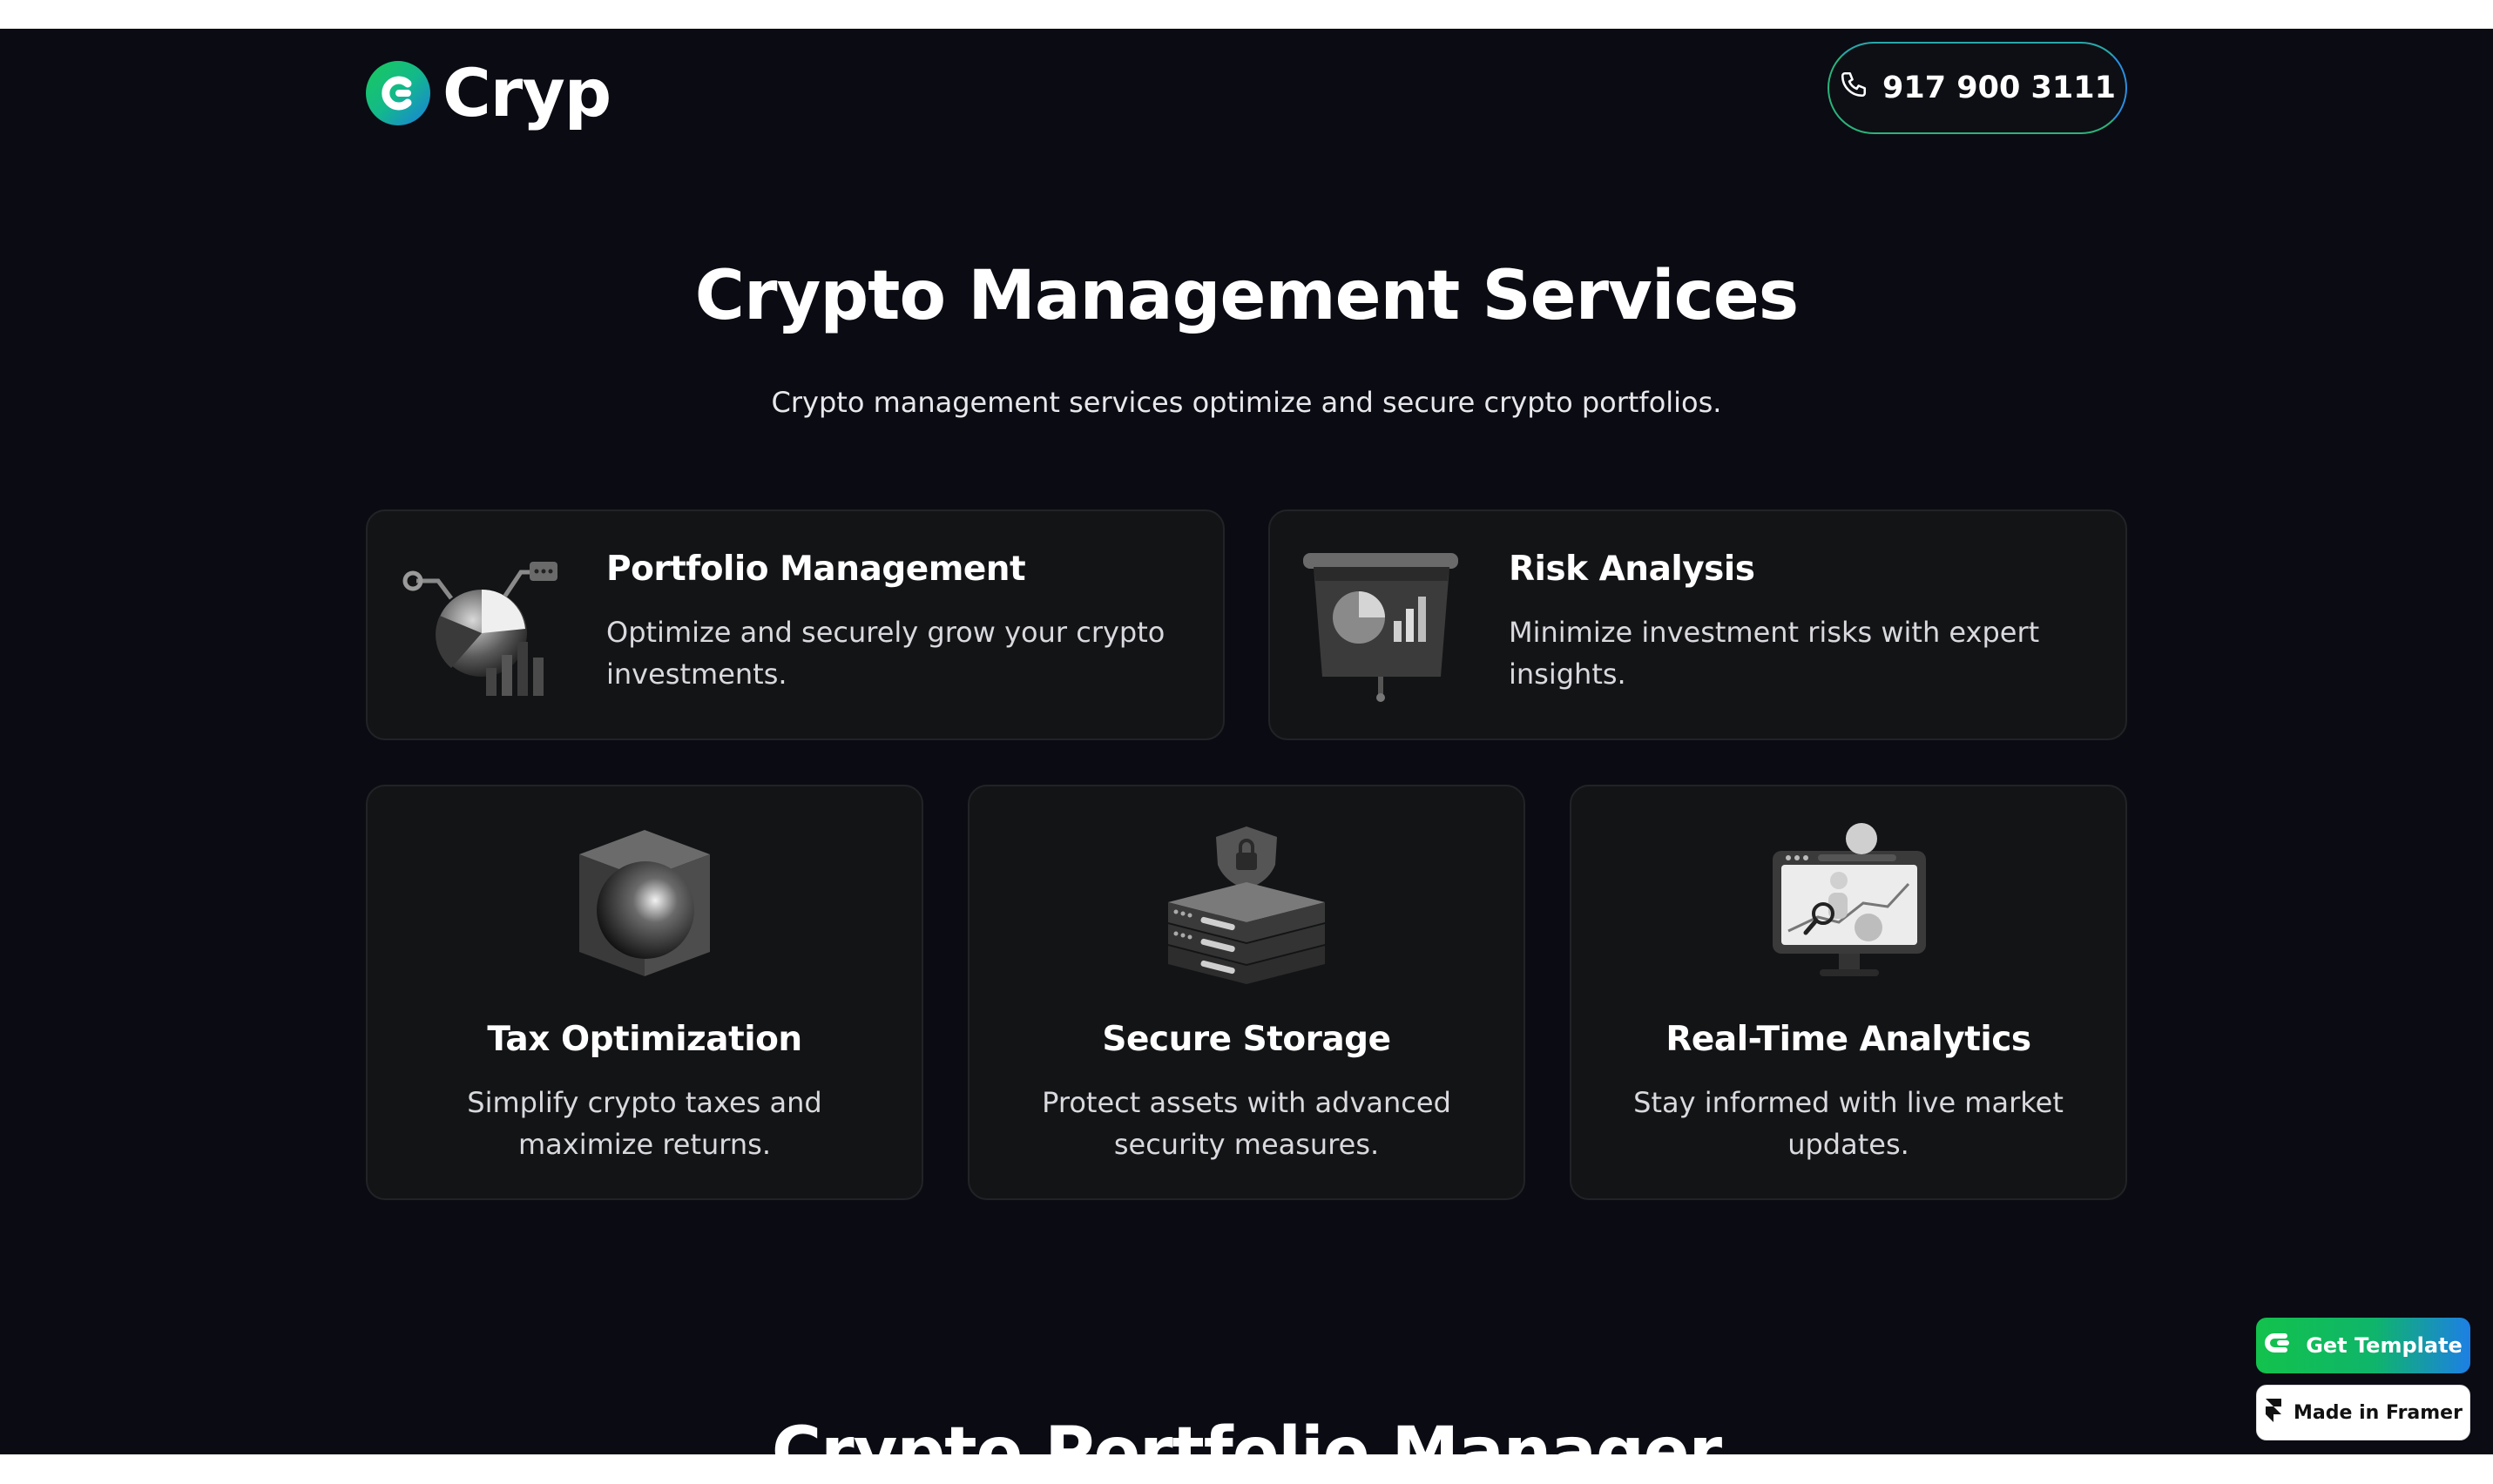 This screenshot has height=1484, width=2493. Describe the element at coordinates (1384, 624) in the screenshot. I see `presentation-board-icon` at that location.